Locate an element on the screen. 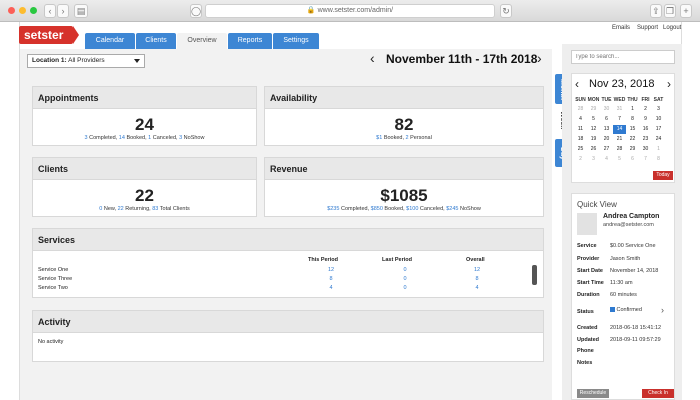 The height and width of the screenshot is (400, 700). service-this: 4 is located at coordinates (331, 288).